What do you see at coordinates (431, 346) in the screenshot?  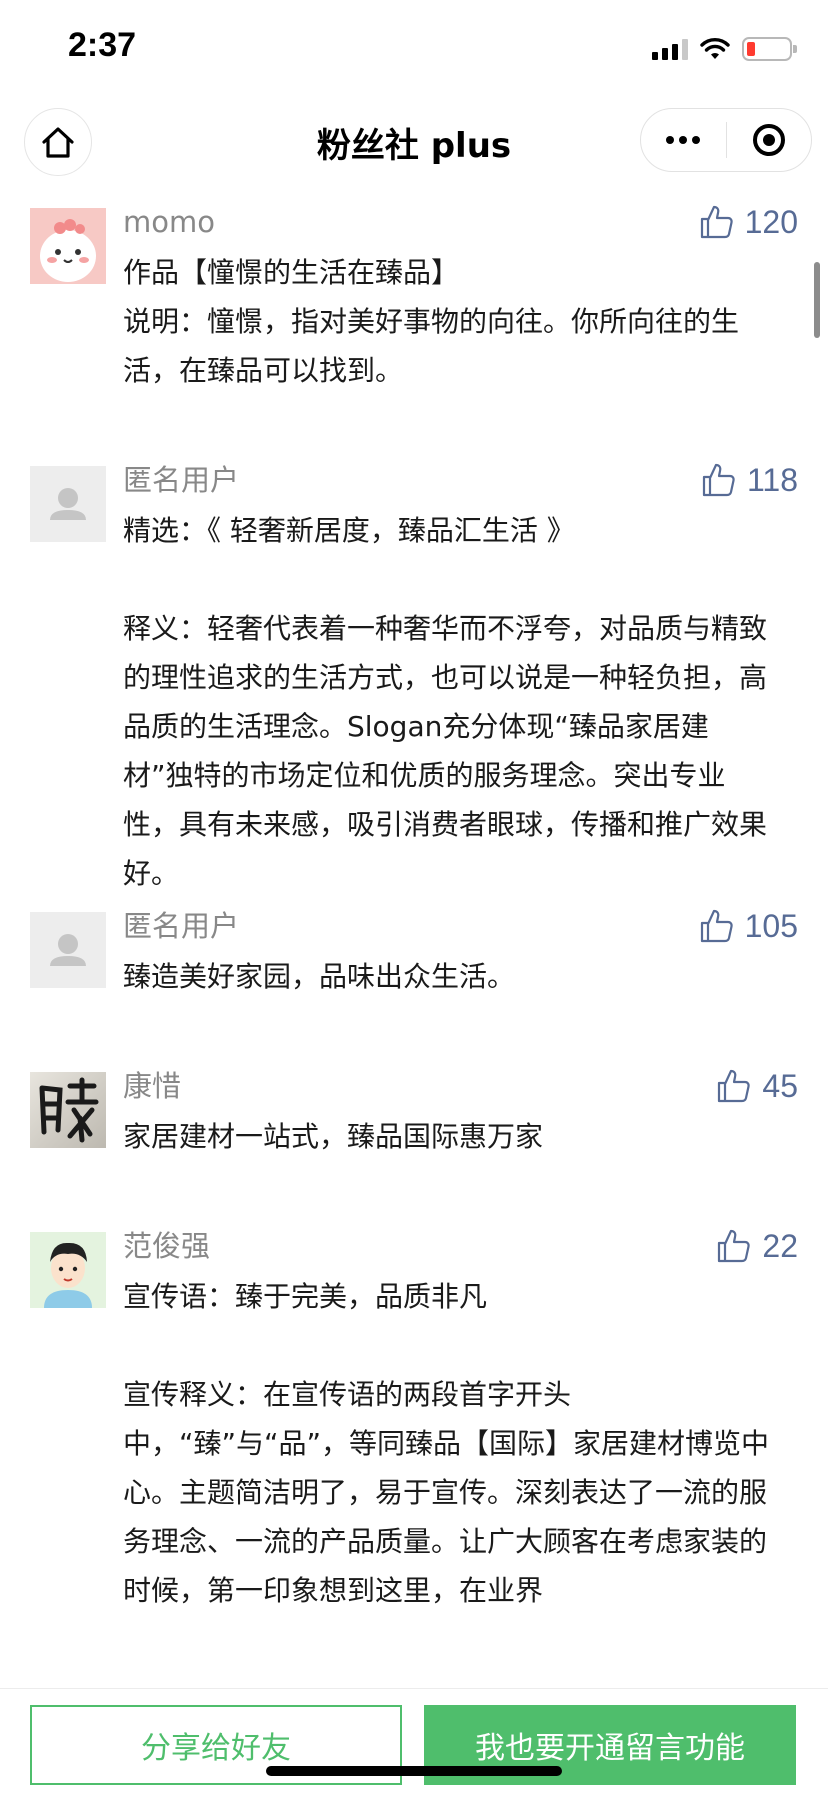 I see `comment-paragraph: 说明：憧憬，指对美好事物的向往。你所向往的生活，在臻品可以找到。` at bounding box center [431, 346].